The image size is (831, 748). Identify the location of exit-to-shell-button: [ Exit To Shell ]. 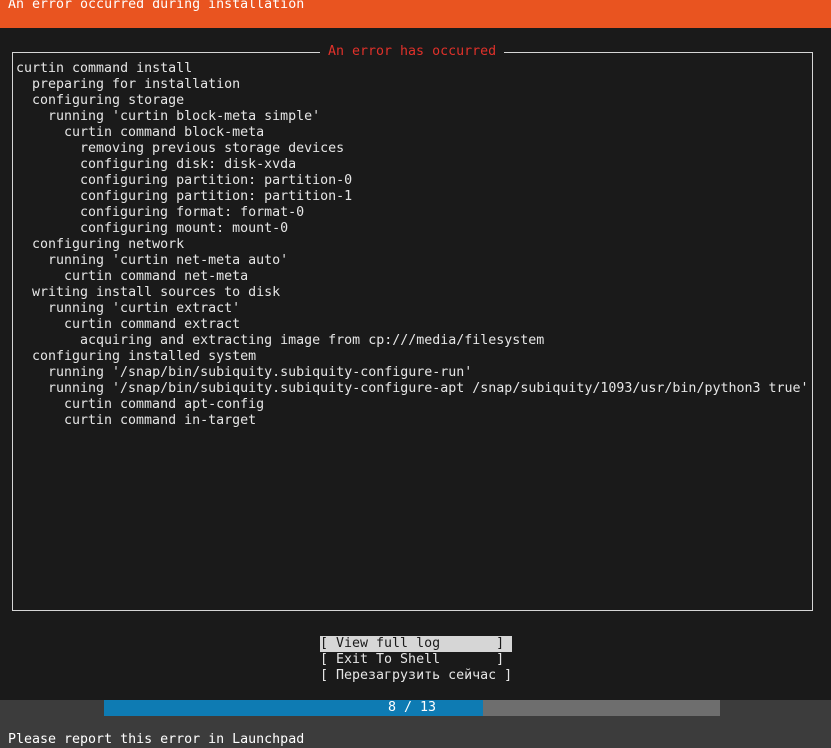
(416, 660).